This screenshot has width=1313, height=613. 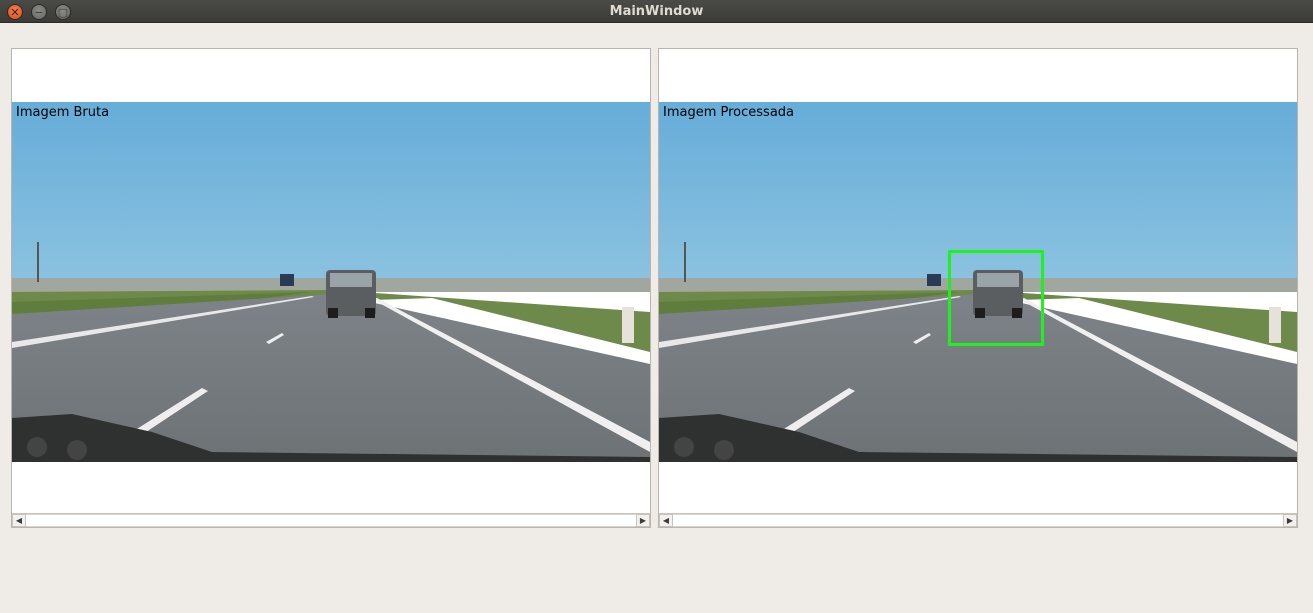 I want to click on vehicle-detection-box, so click(x=996, y=298).